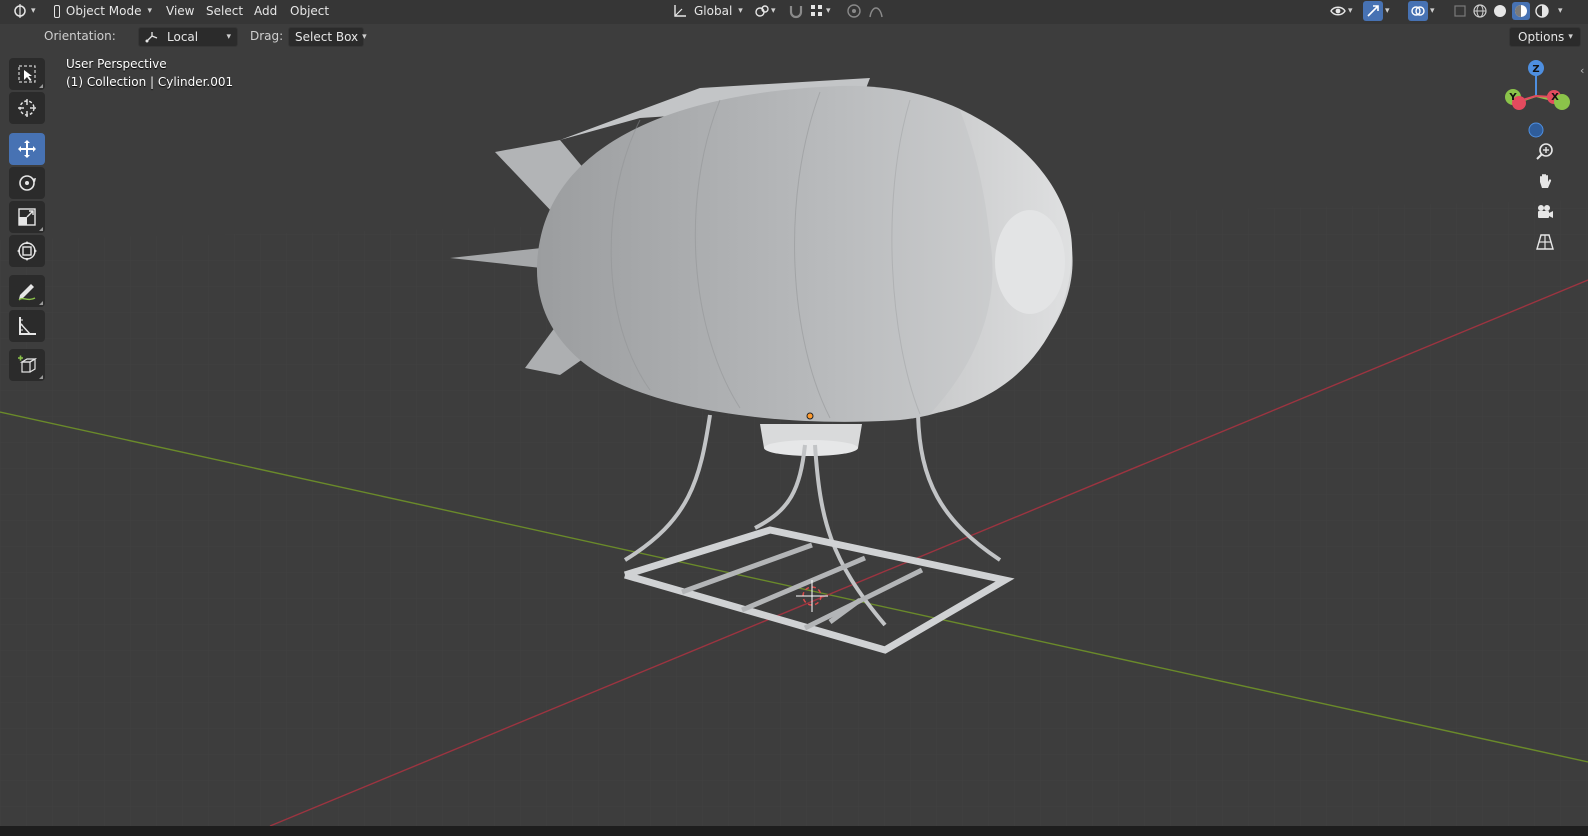 The image size is (1588, 836). I want to click on proportional-editing-icon, so click(854, 11).